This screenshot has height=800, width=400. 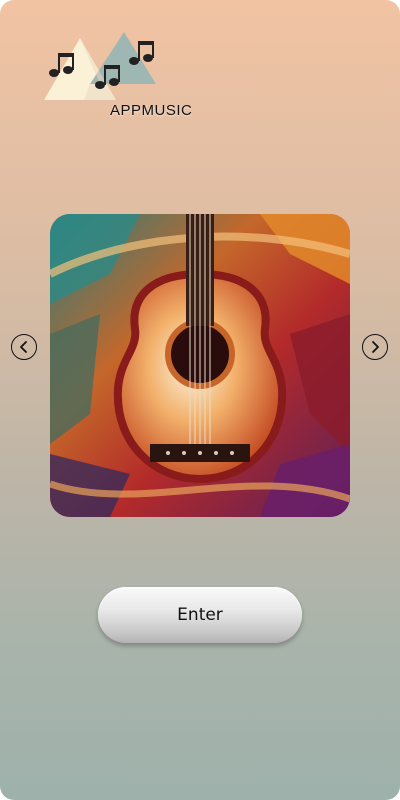 I want to click on next-button, so click(x=375, y=347).